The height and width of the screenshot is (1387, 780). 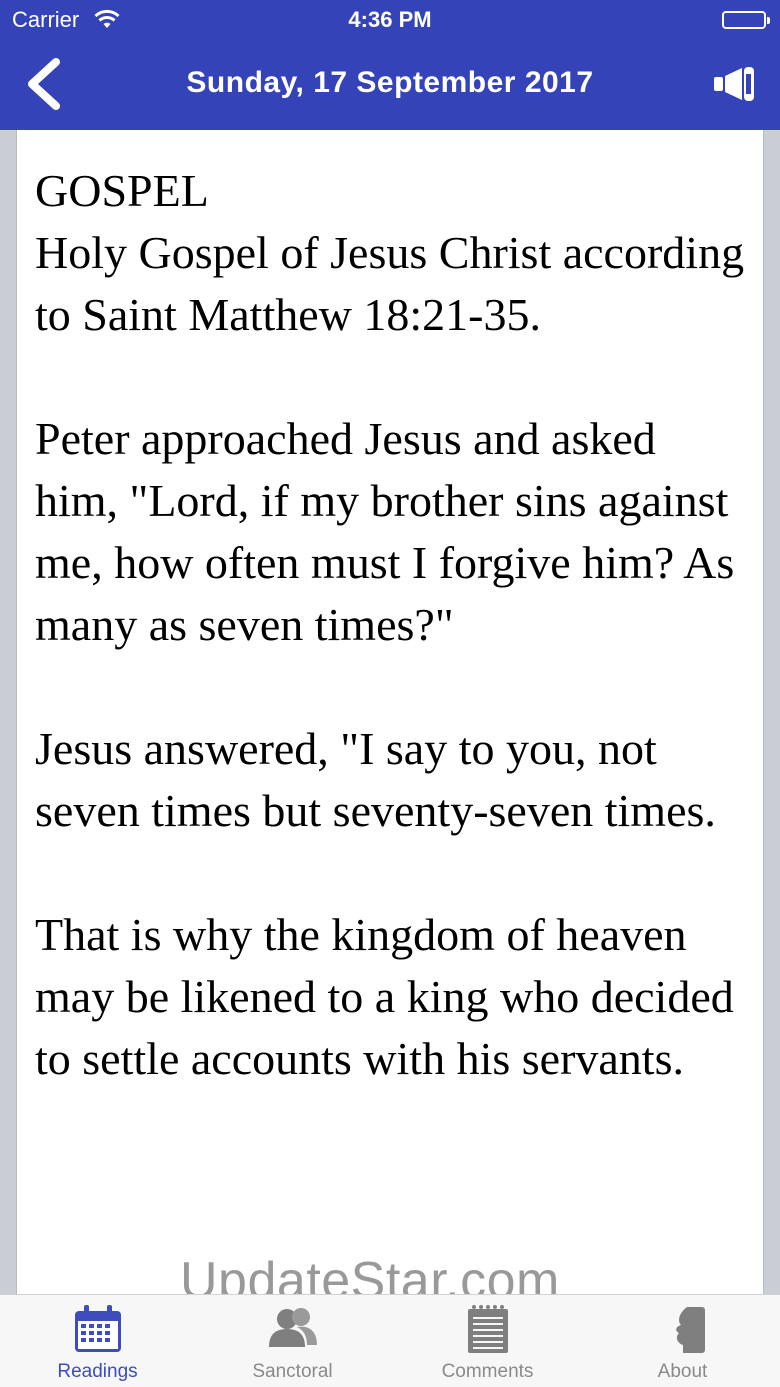 I want to click on reading-section-title: GOSPEL, so click(x=122, y=190).